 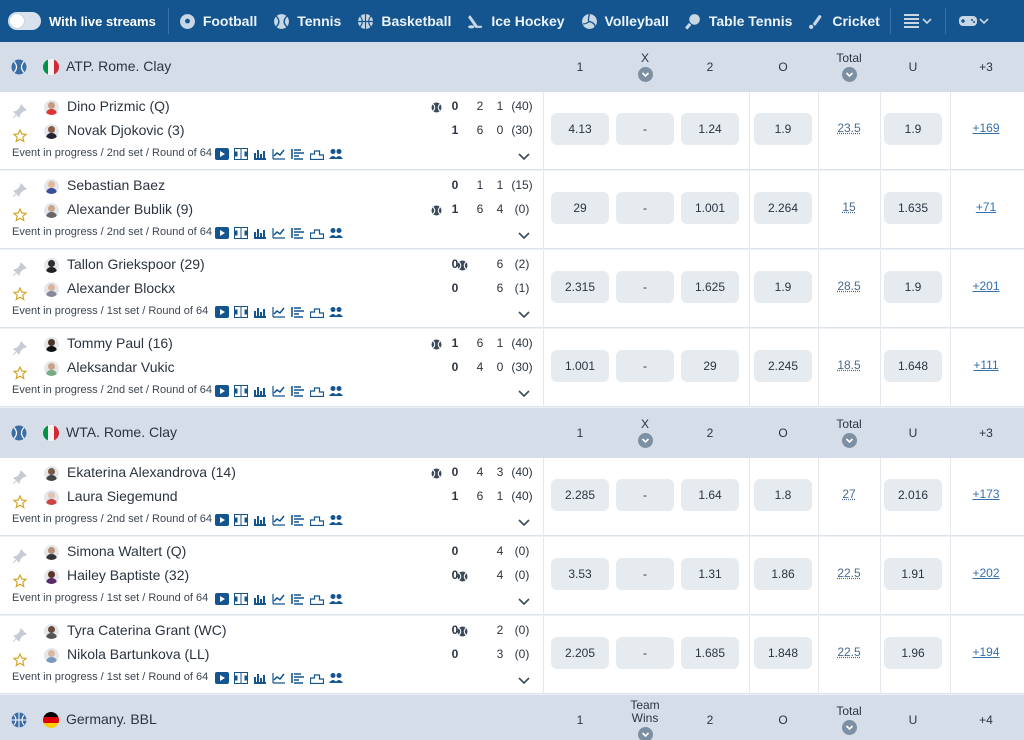 What do you see at coordinates (218, 21) in the screenshot?
I see `nav-item-football: Football` at bounding box center [218, 21].